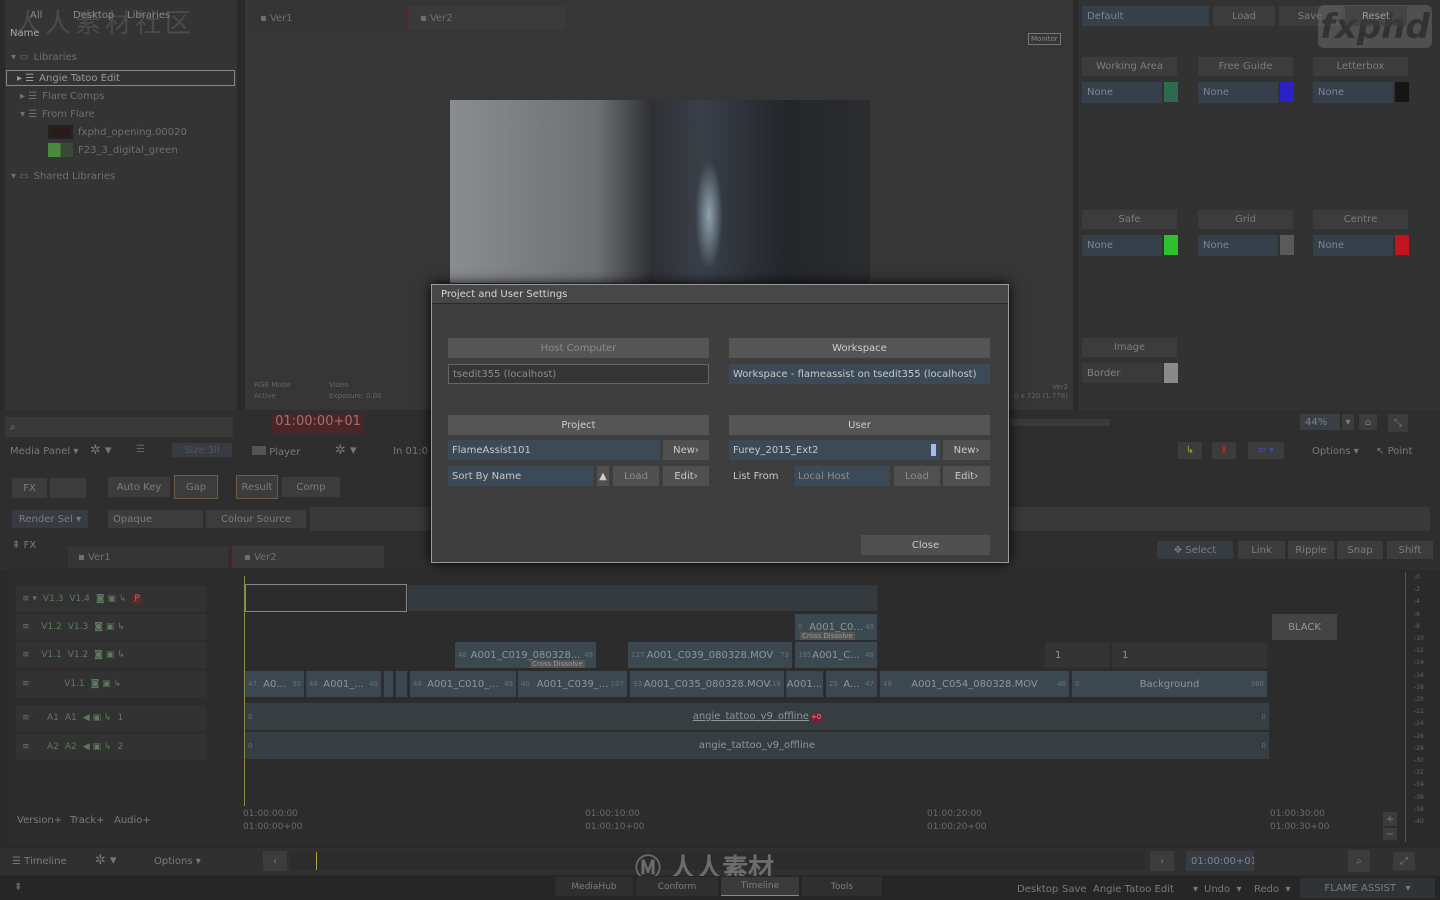  I want to click on grid-color-swatch, so click(1287, 245).